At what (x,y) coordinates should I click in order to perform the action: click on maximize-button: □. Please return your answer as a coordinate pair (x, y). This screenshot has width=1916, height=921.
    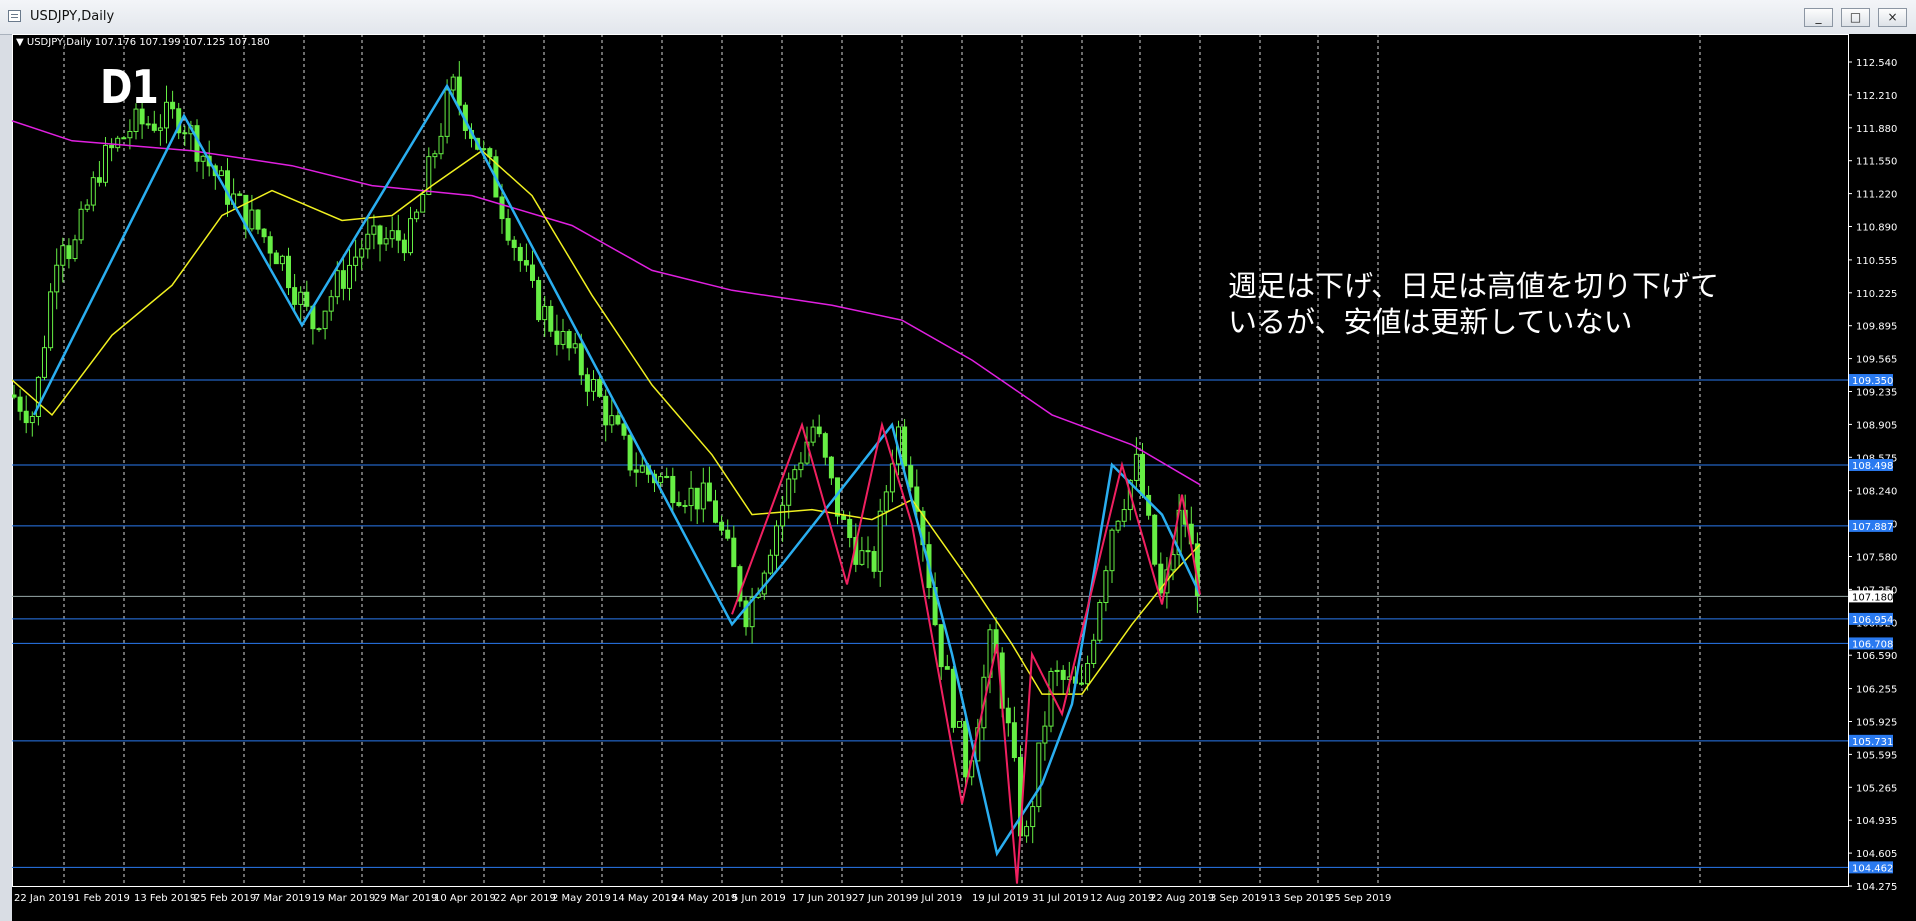
    Looking at the image, I should click on (1855, 17).